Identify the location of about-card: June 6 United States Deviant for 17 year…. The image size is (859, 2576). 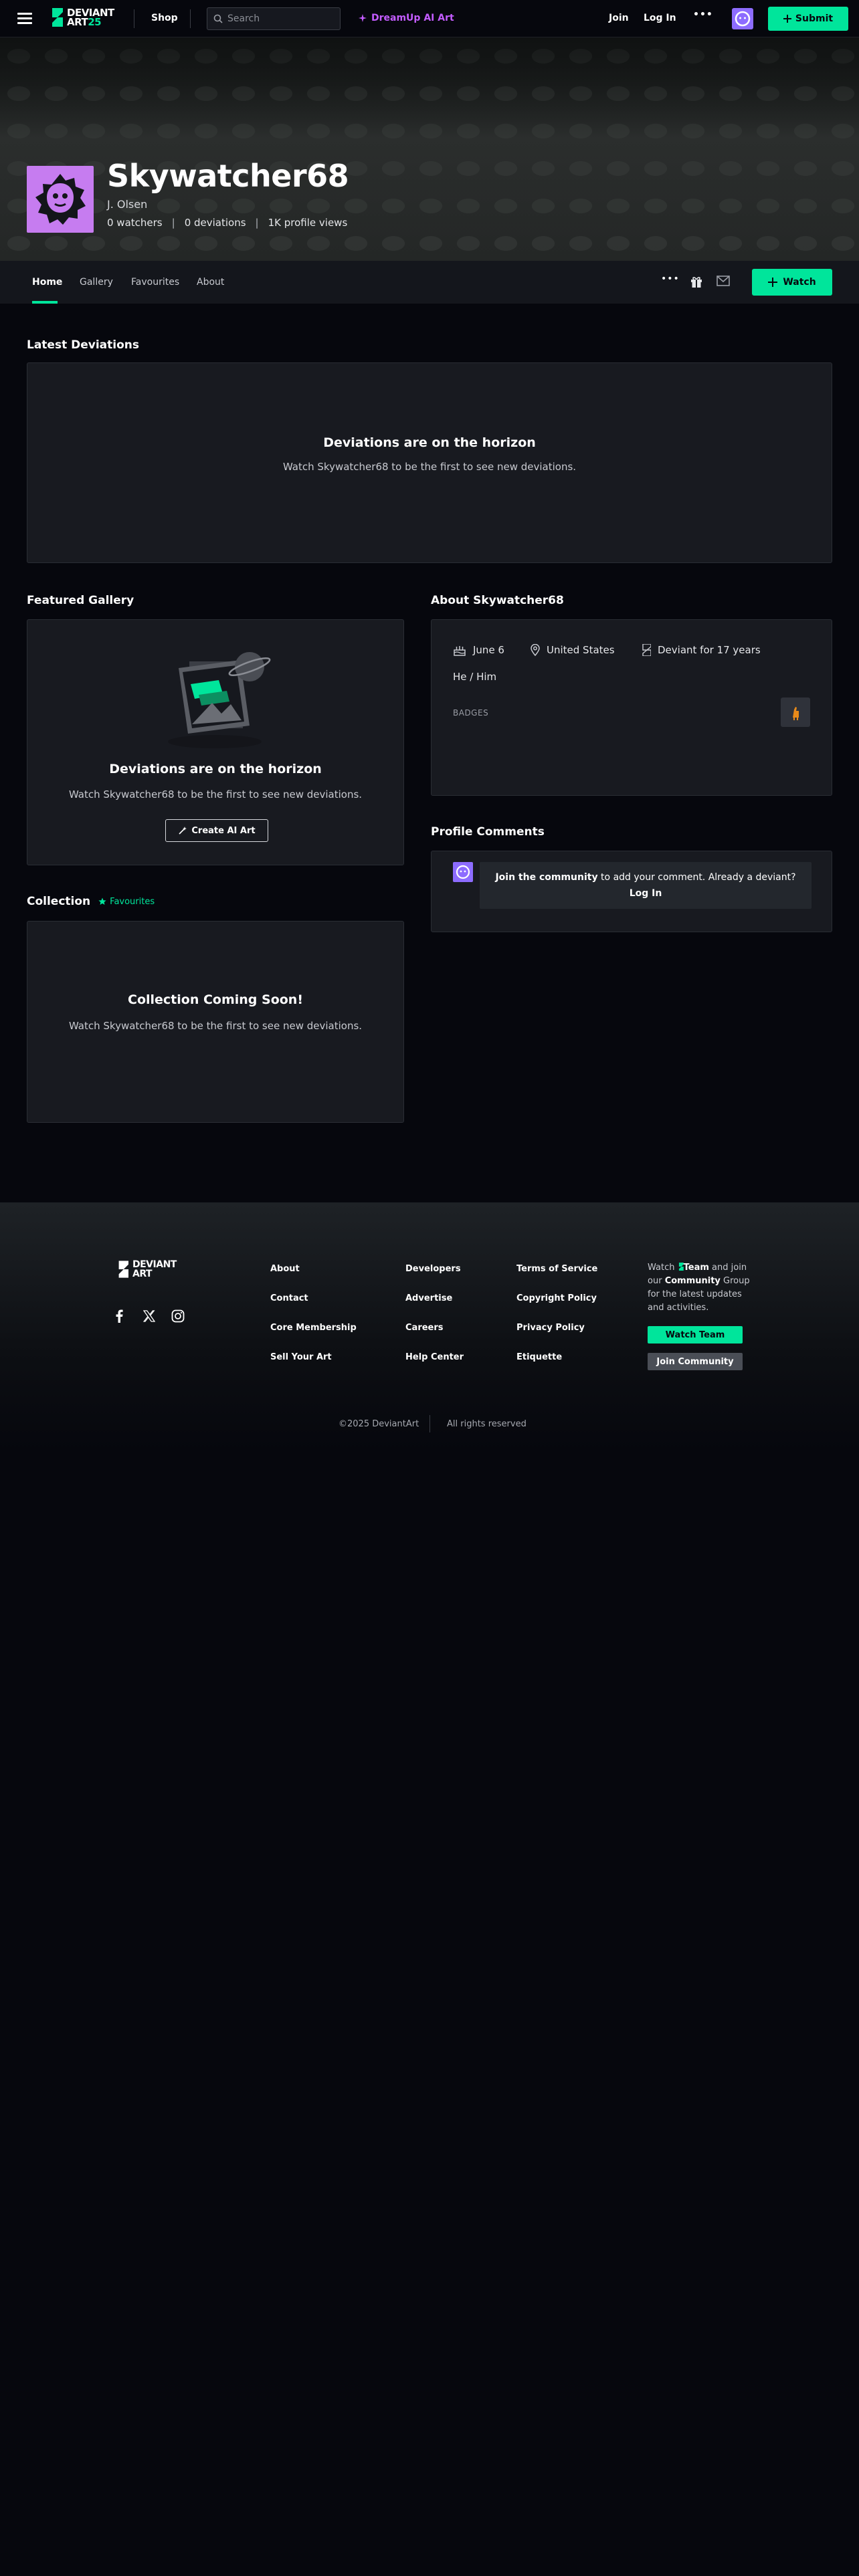
(631, 708).